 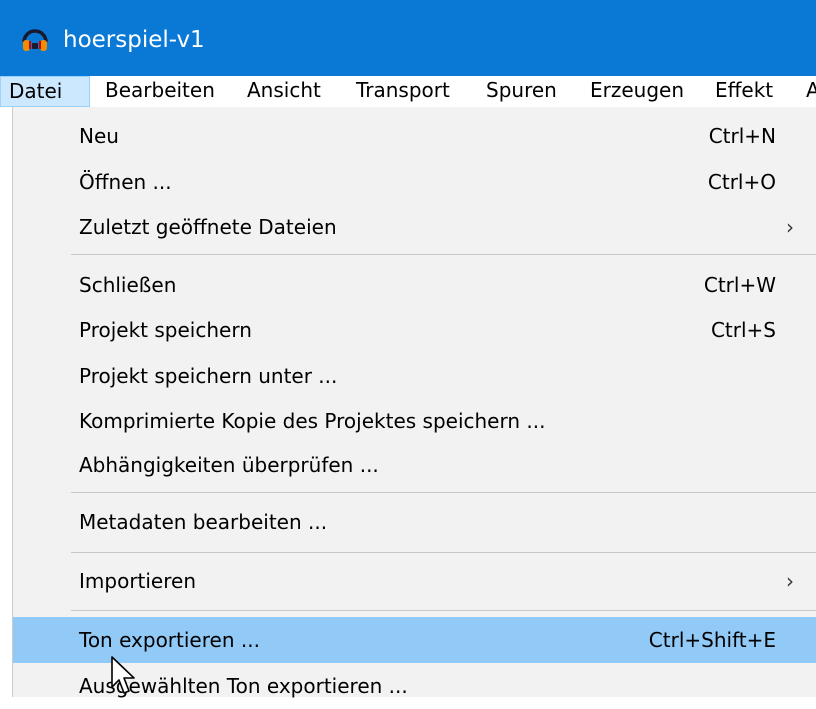 I want to click on menu-analyse-cut: A, so click(x=811, y=91).